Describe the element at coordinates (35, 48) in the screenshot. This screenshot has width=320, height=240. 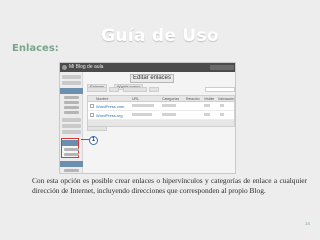
I see `section-heading: Enlaces:` at that location.